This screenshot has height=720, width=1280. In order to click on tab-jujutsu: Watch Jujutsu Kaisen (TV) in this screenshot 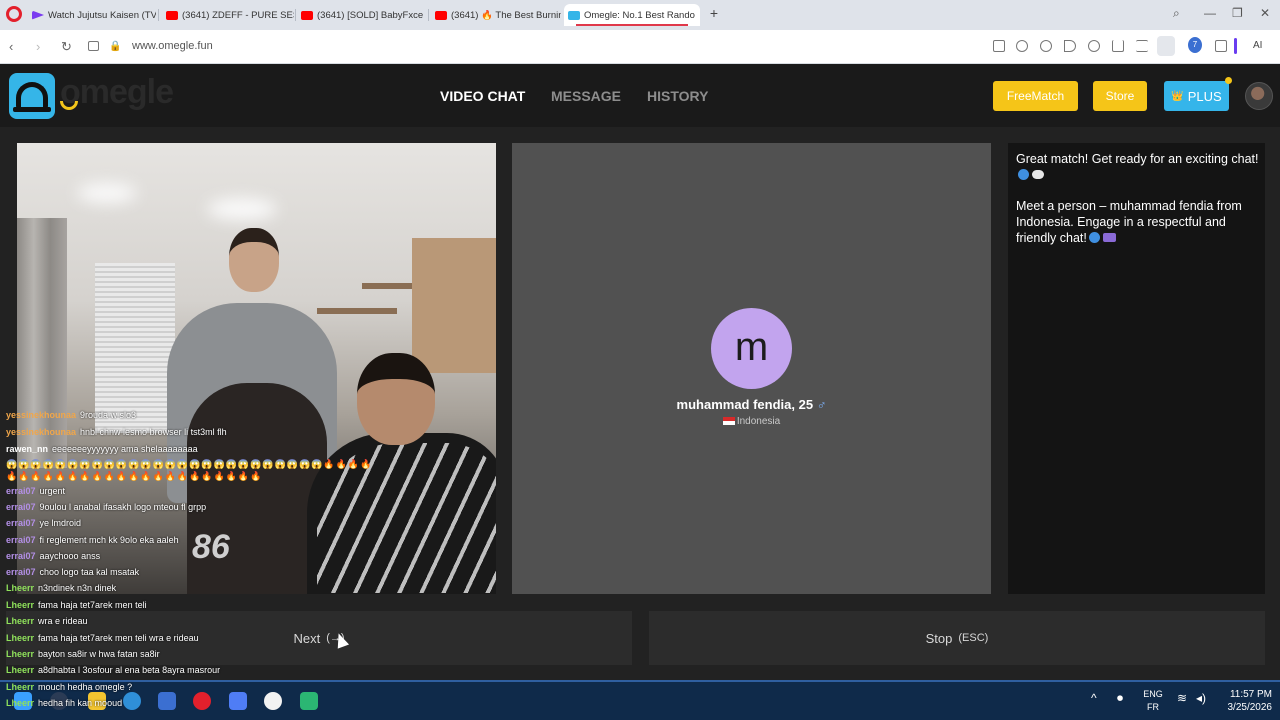, I will do `click(92, 15)`.